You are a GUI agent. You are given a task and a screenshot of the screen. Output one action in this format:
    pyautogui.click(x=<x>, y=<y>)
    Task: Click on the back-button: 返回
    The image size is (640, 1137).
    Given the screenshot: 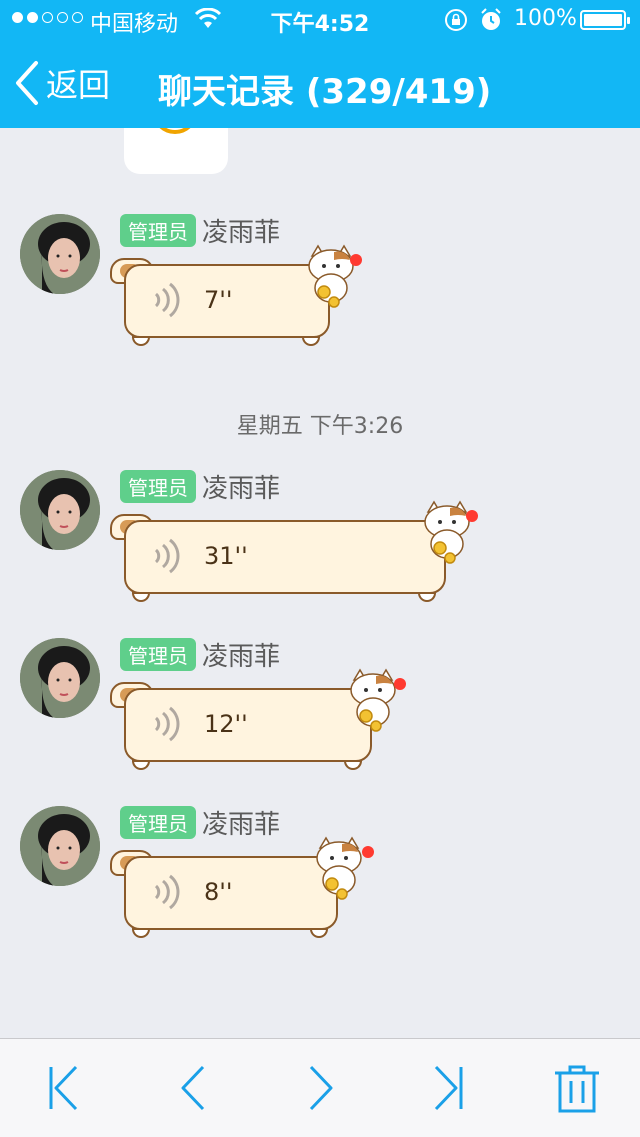 What is the action you would take?
    pyautogui.click(x=62, y=83)
    